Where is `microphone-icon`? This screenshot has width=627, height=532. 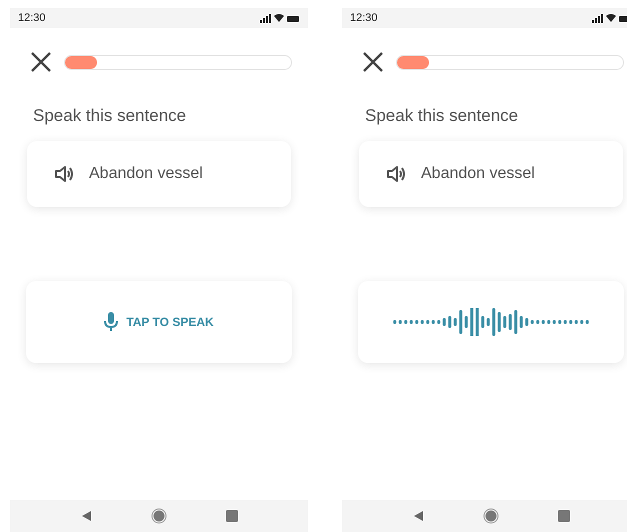
microphone-icon is located at coordinates (111, 322).